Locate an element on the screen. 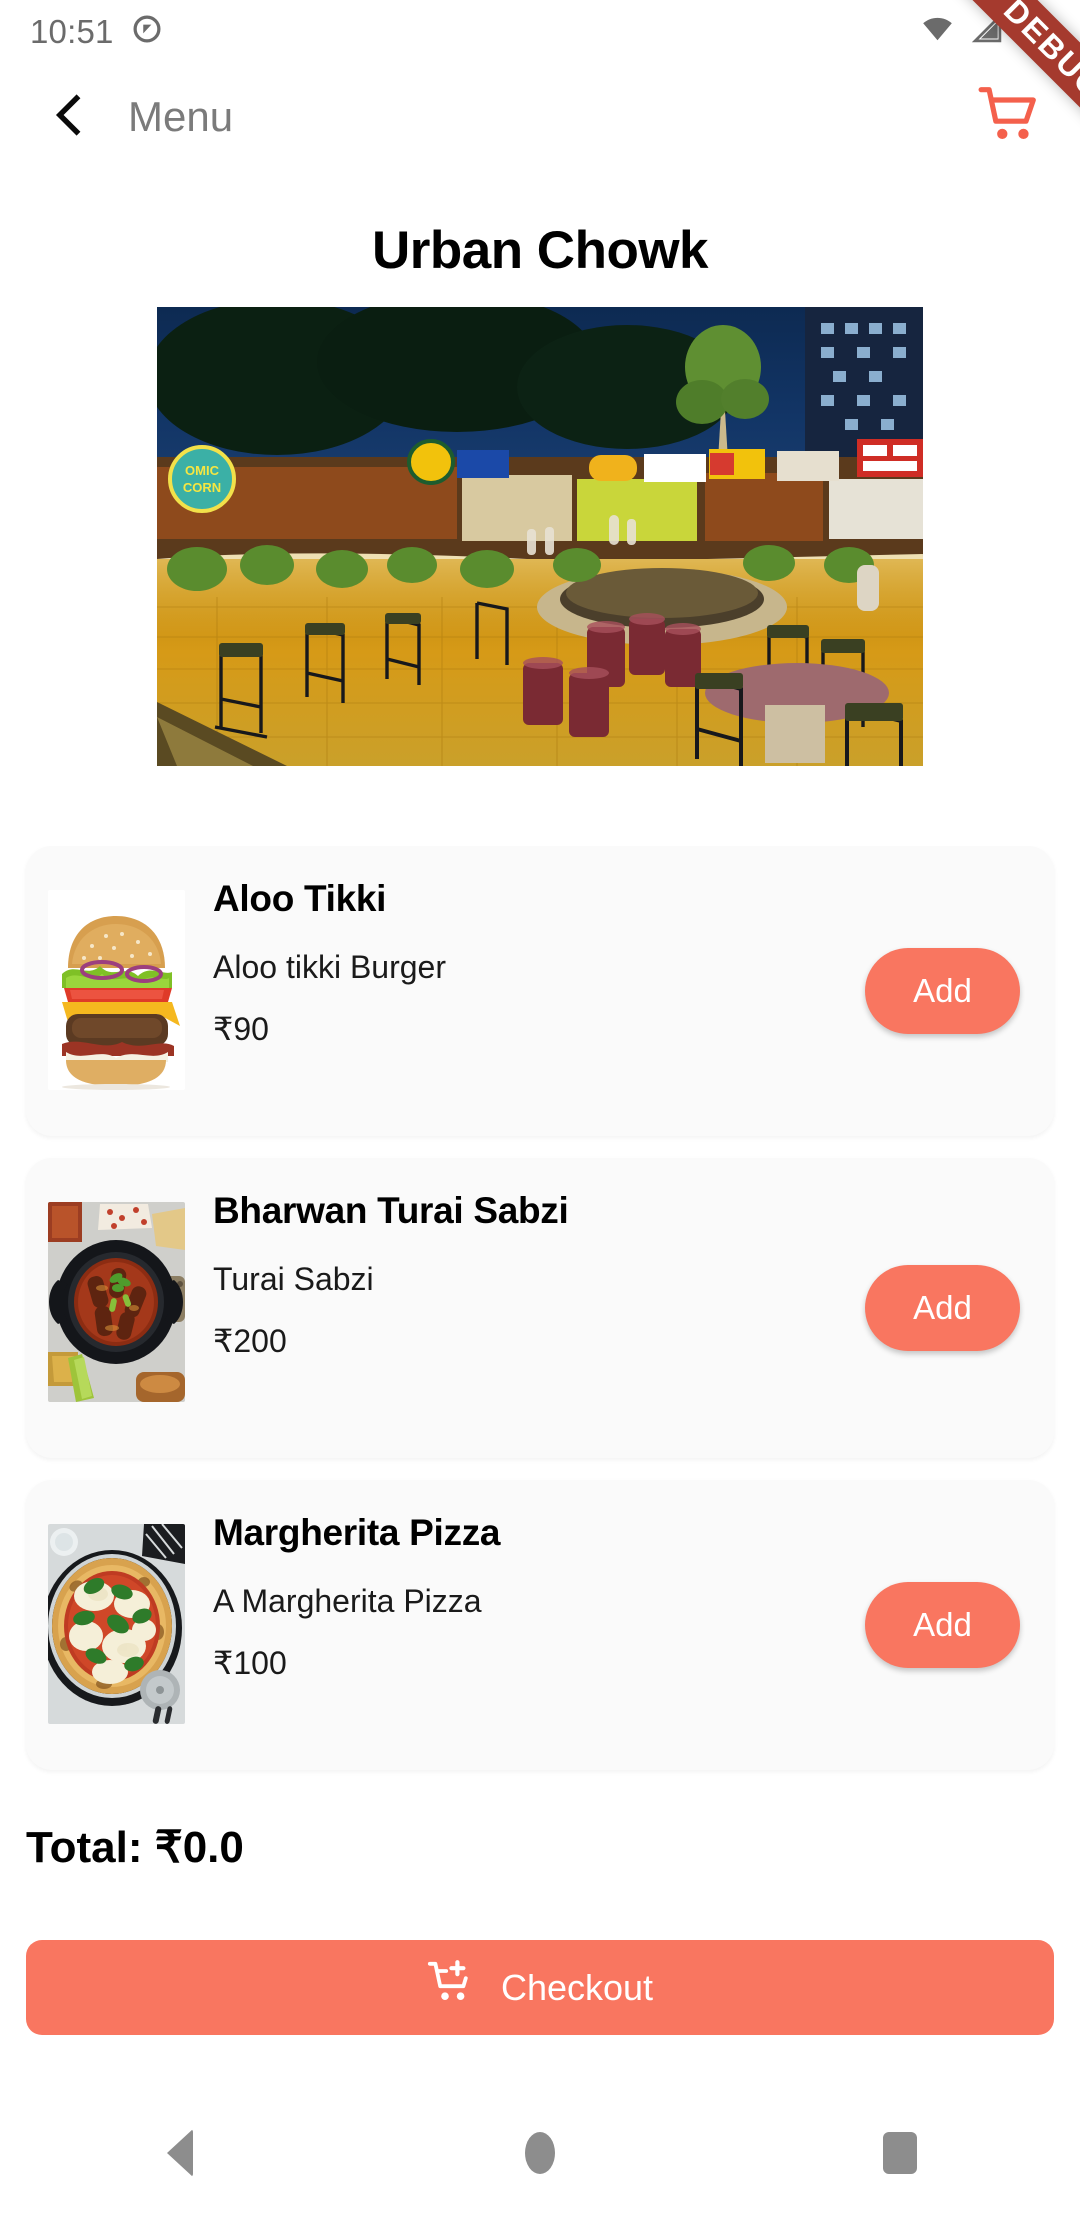 This screenshot has height=2220, width=1080. recents-square-icon is located at coordinates (900, 2153).